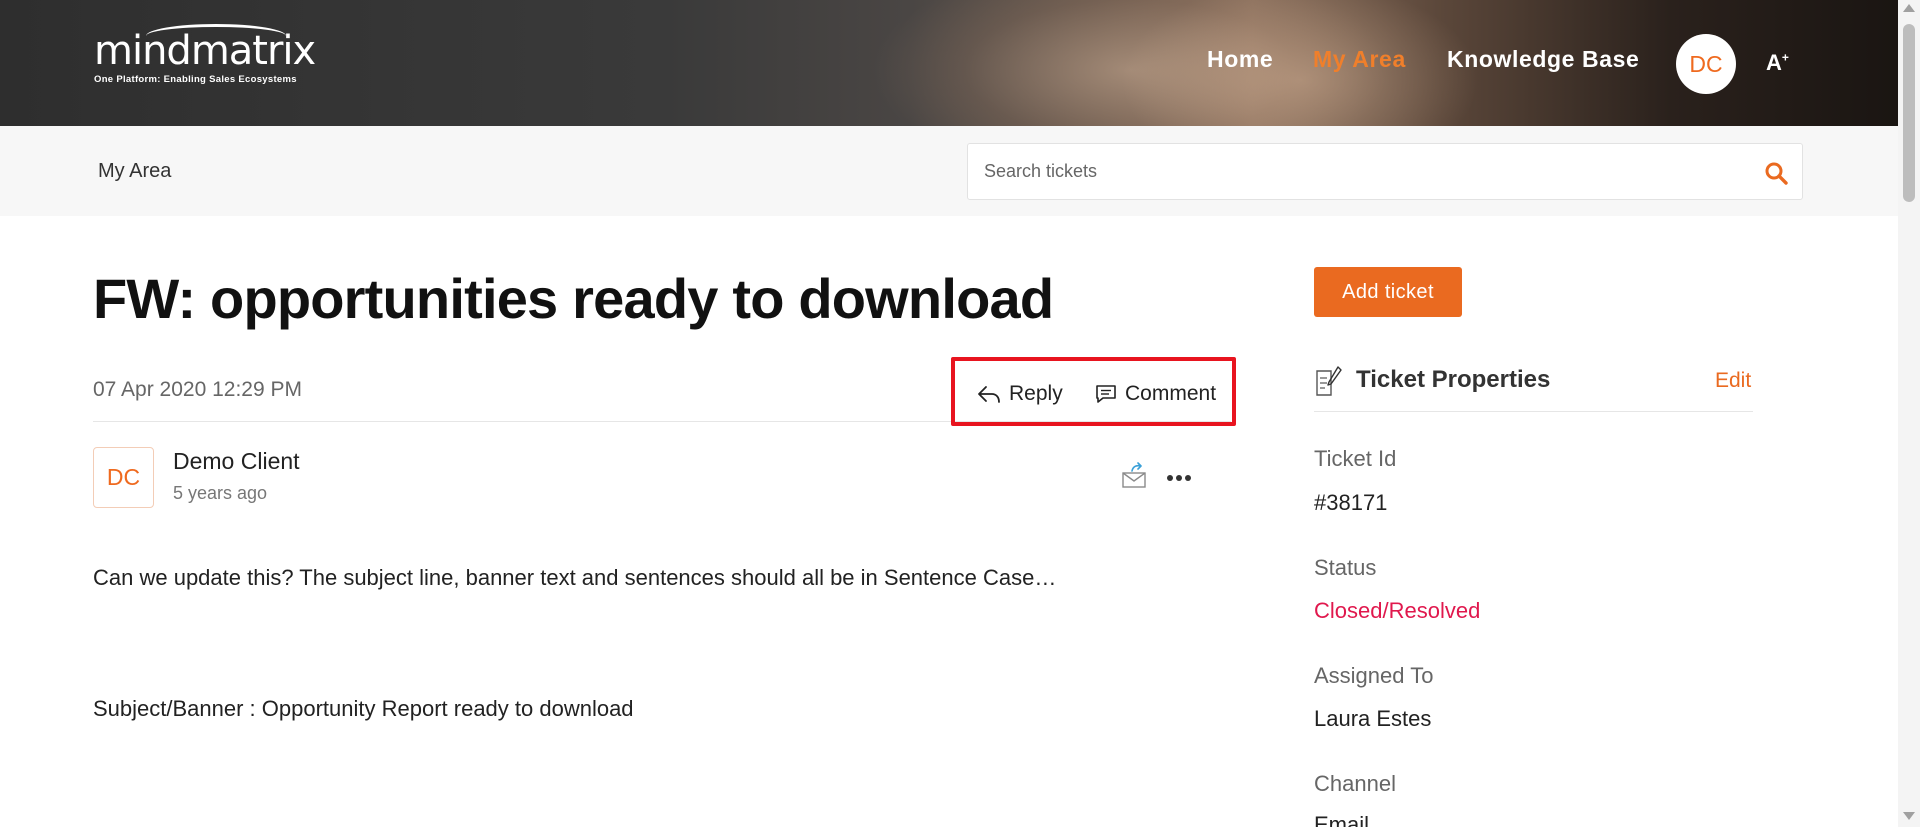 This screenshot has width=1920, height=827. Describe the element at coordinates (123, 477) in the screenshot. I see `sender-avatar: DC` at that location.